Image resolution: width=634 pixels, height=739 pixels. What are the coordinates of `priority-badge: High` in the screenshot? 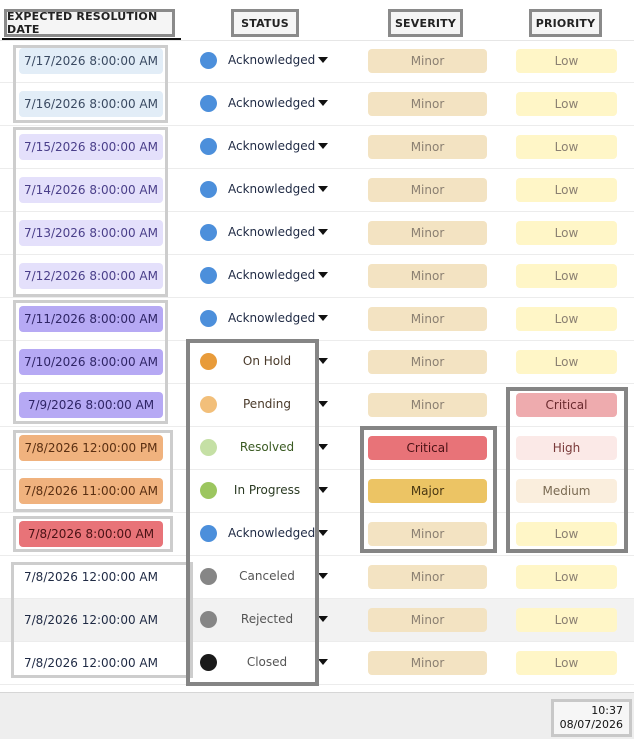 It's located at (566, 448).